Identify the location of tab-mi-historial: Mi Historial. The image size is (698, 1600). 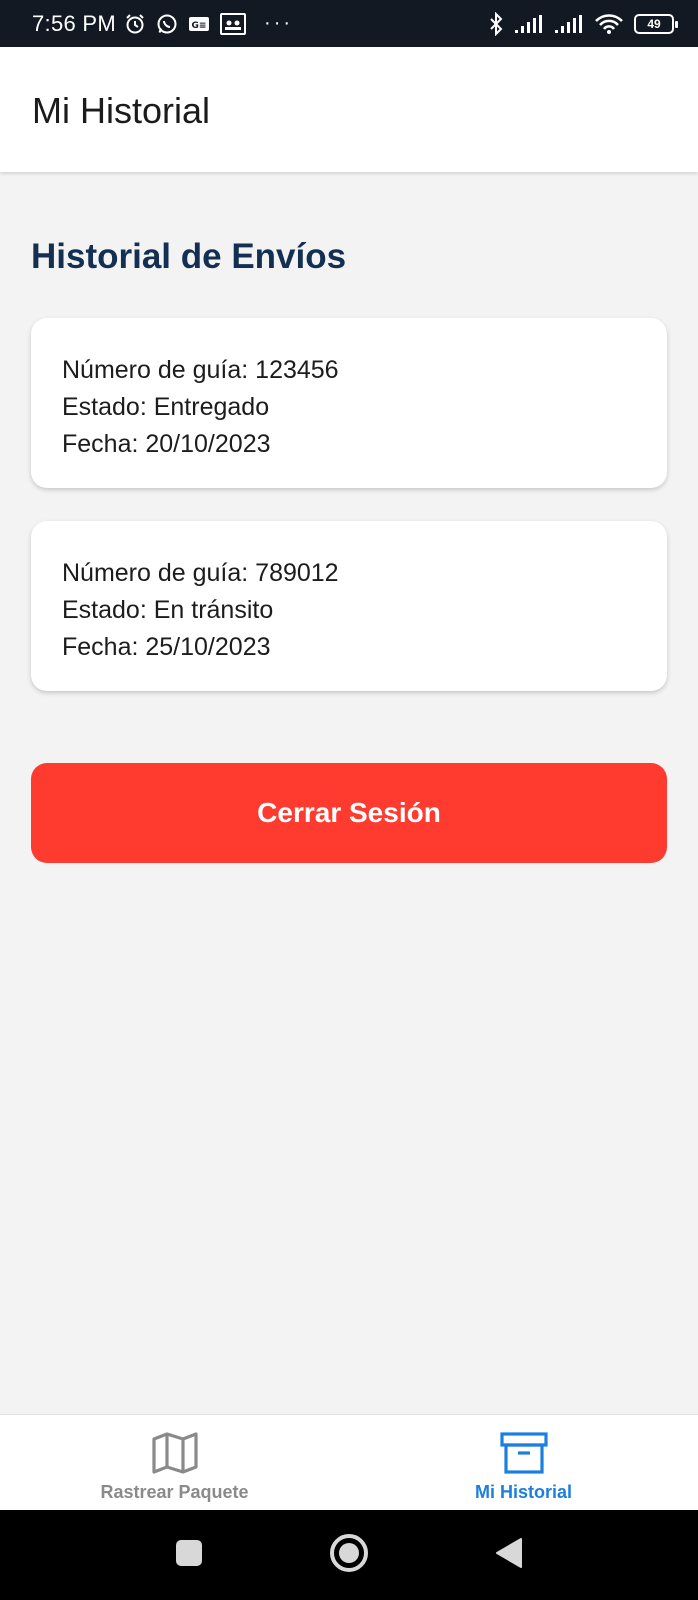
(523, 1462).